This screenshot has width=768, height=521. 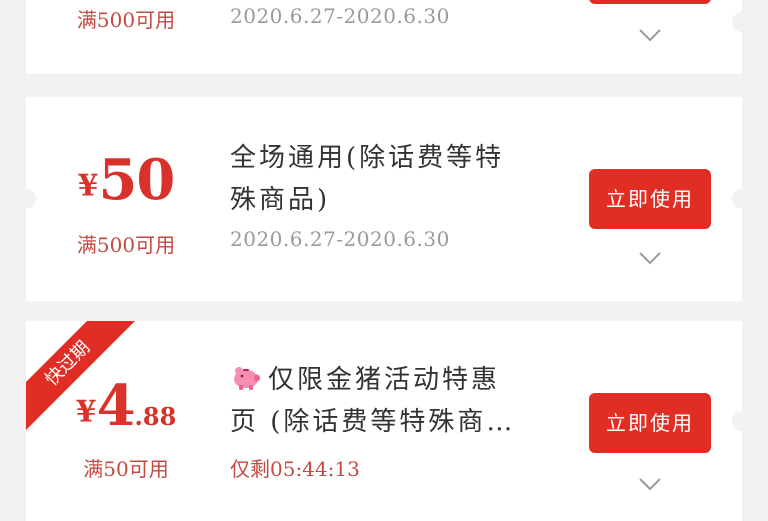 What do you see at coordinates (126, 469) in the screenshot?
I see `coupon-condition: 满50可用` at bounding box center [126, 469].